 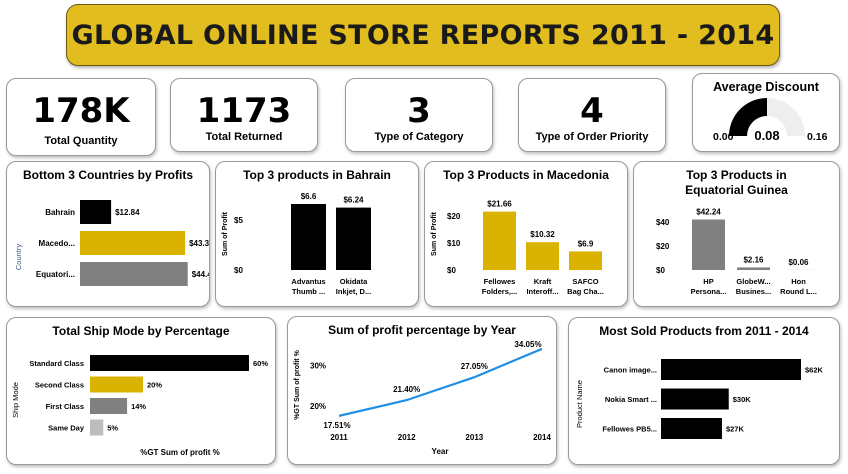 I want to click on category-label: Same Day, so click(x=66, y=428).